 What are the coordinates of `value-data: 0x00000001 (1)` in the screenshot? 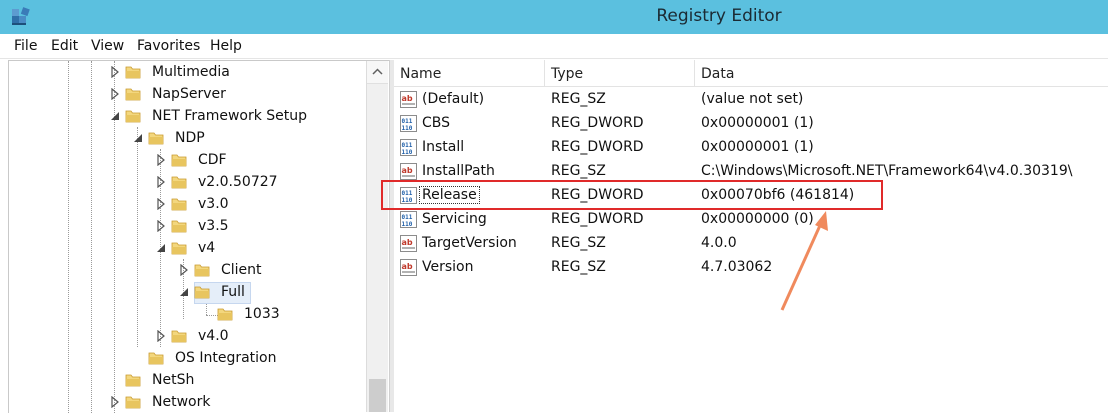 It's located at (757, 123).